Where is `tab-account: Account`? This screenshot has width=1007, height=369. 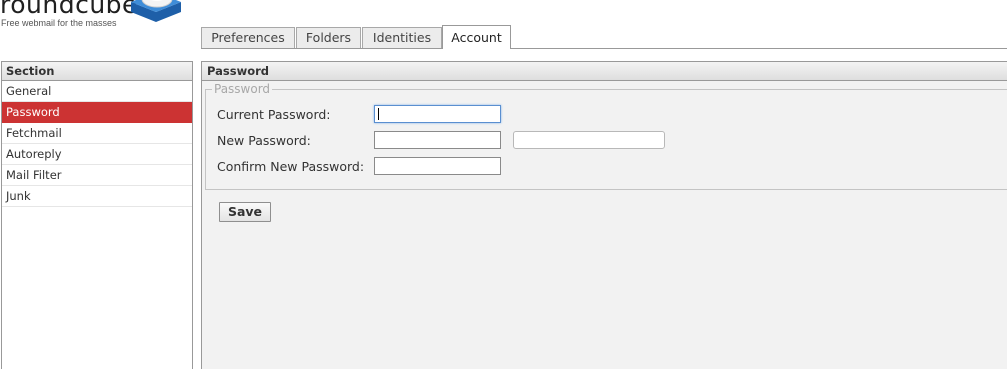 tab-account: Account is located at coordinates (476, 37).